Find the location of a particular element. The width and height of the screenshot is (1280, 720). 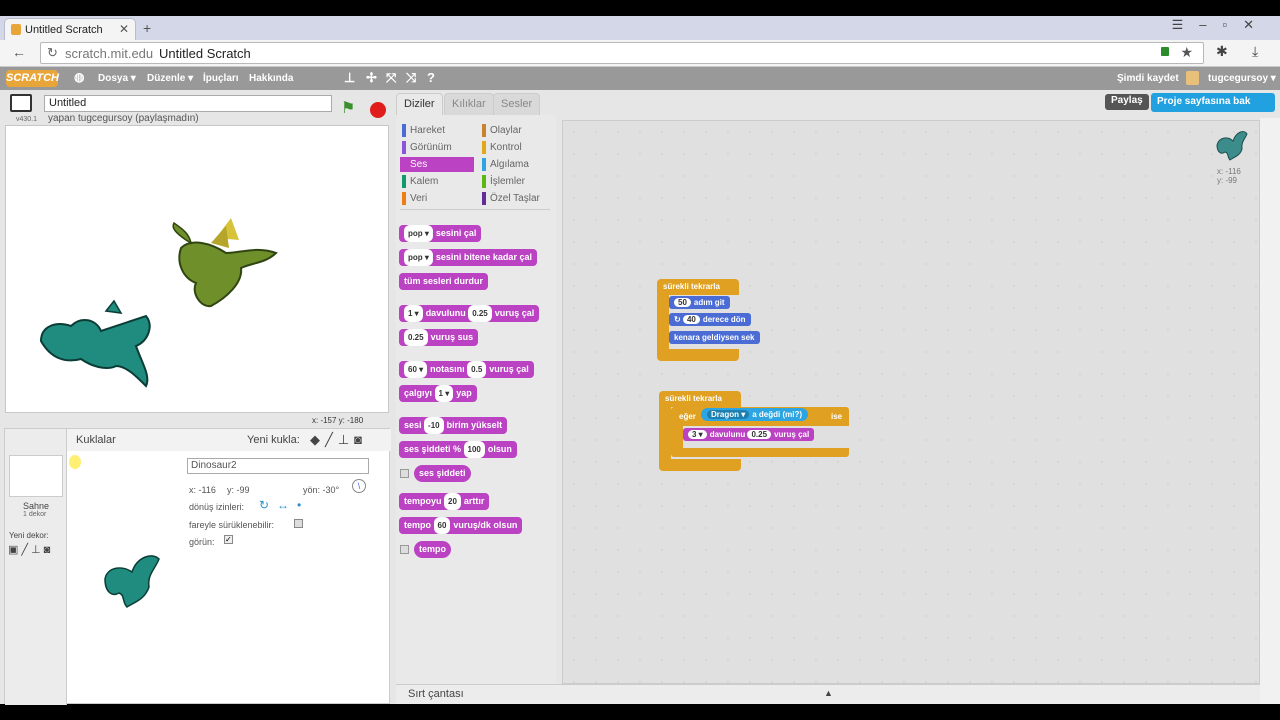

draggable-checkbox is located at coordinates (298, 523).